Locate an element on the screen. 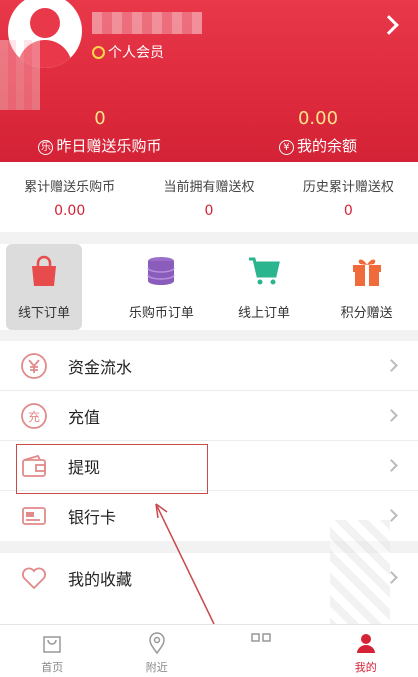  count-current-rights: 当前拥有赠送权 0 is located at coordinates (208, 197).